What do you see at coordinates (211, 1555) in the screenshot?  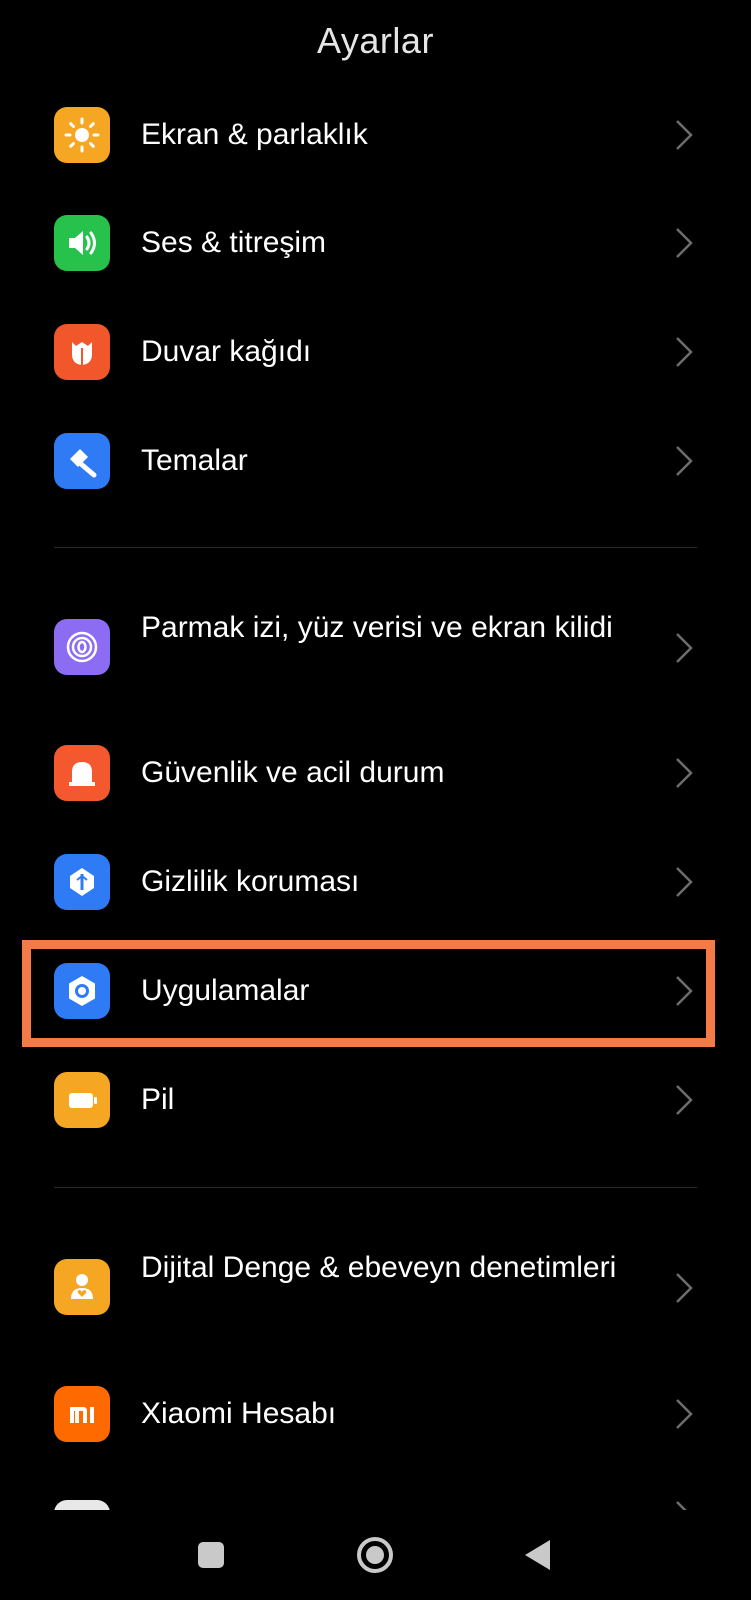 I see `recents-icon` at bounding box center [211, 1555].